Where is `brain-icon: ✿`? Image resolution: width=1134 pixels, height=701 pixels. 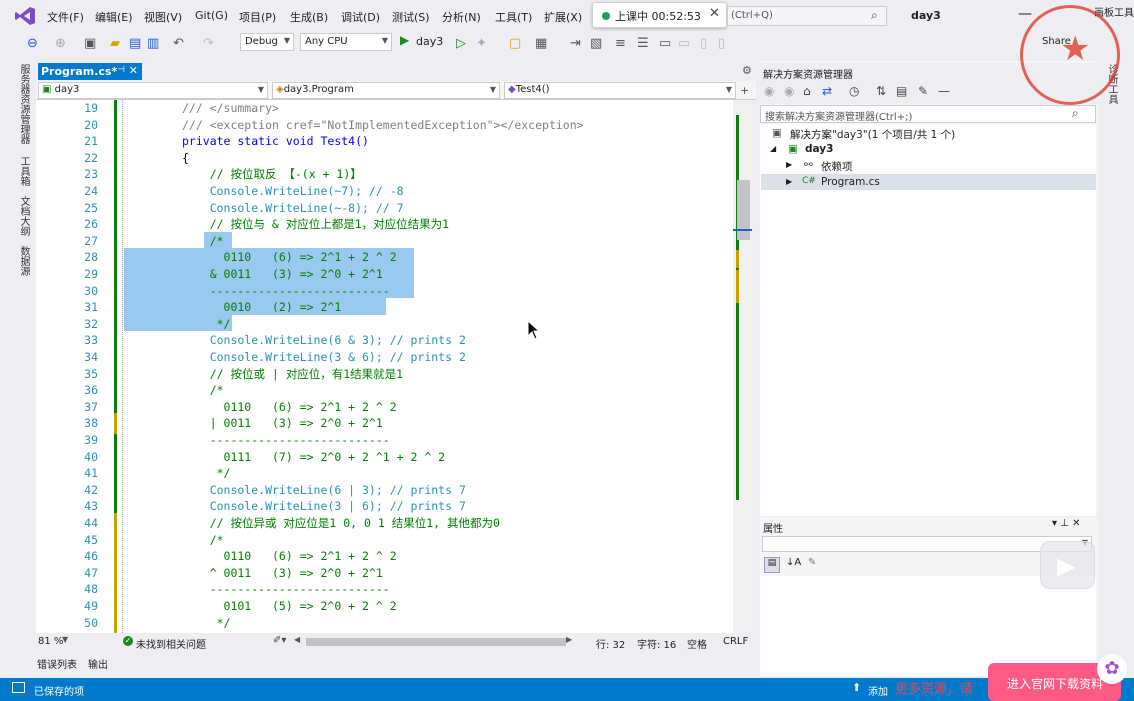
brain-icon: ✿ is located at coordinates (1112, 669).